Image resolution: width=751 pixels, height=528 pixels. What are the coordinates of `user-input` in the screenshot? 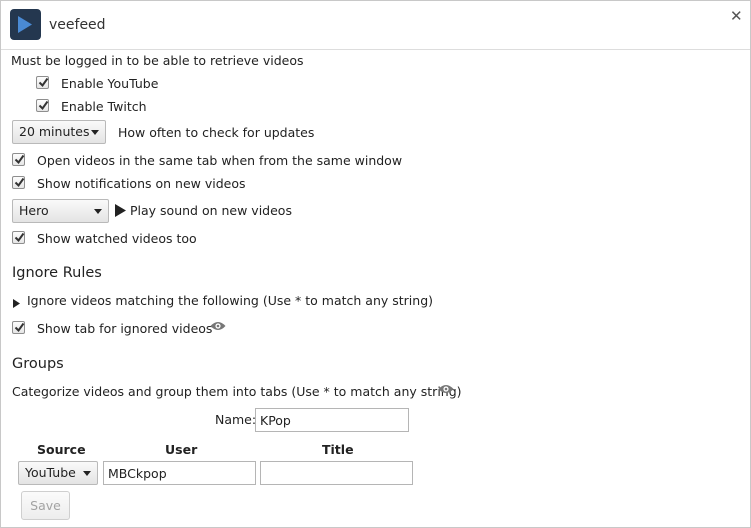 It's located at (179, 473).